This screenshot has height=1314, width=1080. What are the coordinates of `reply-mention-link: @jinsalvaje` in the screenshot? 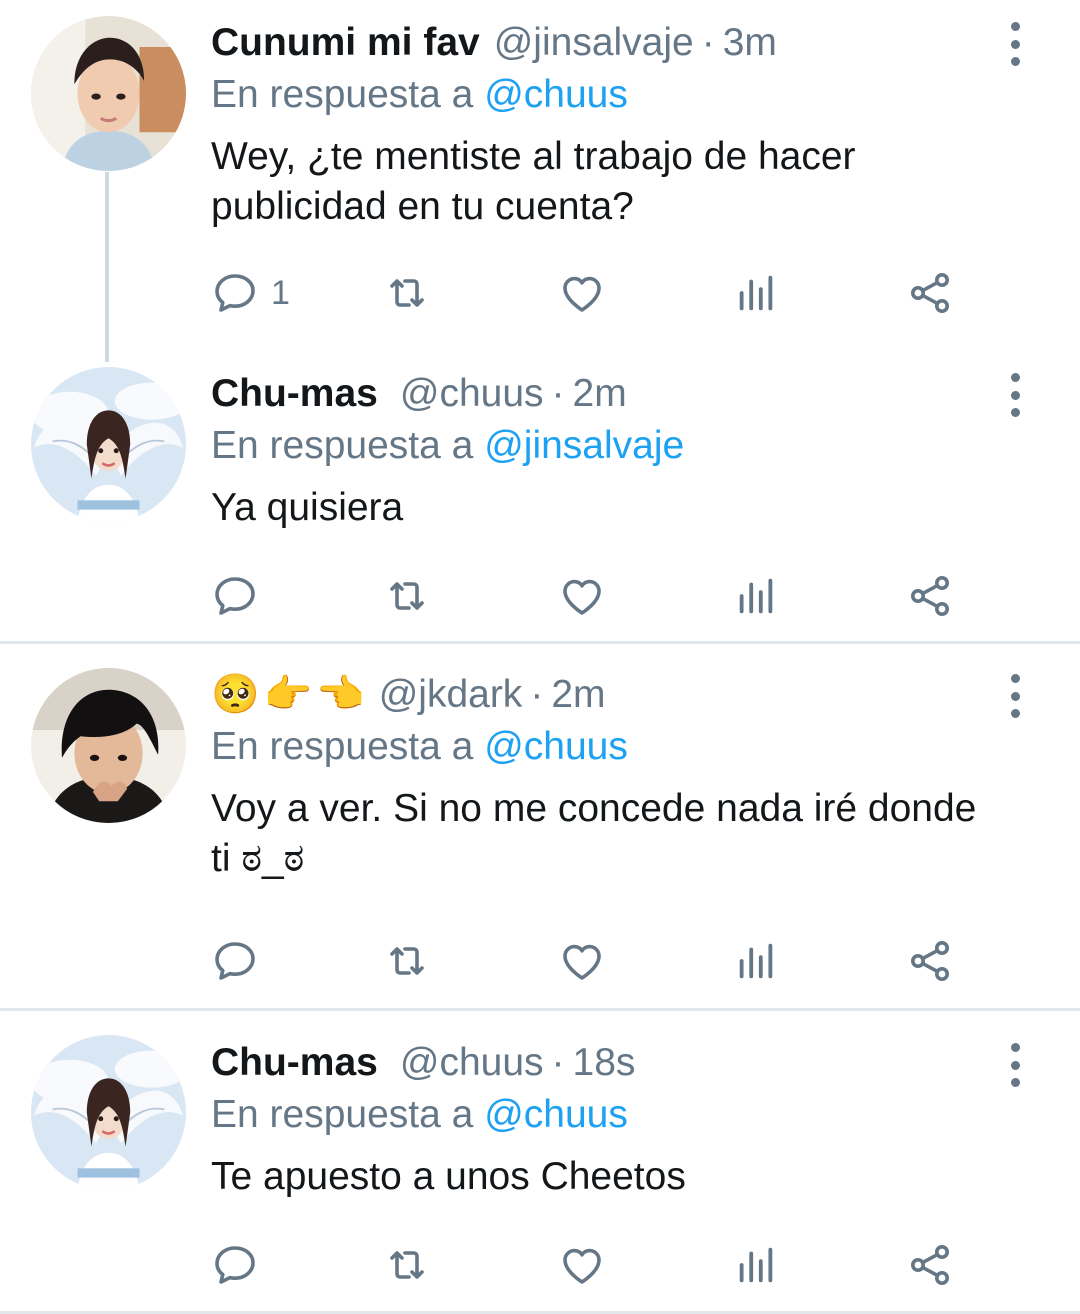 It's located at (584, 445).